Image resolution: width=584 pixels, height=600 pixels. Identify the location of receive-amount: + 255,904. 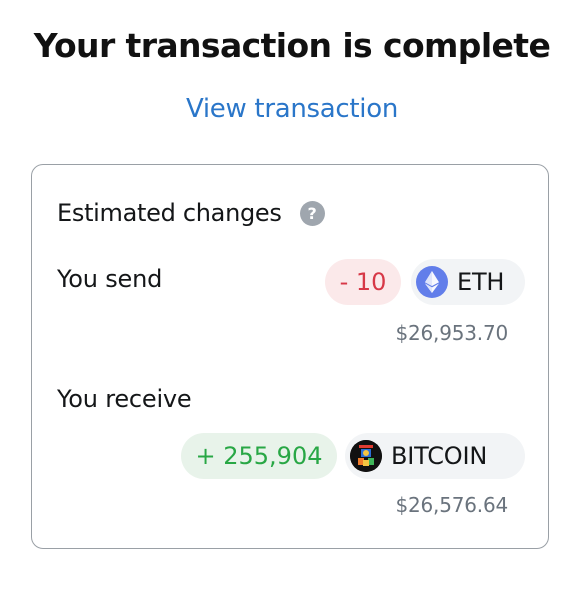
(259, 456).